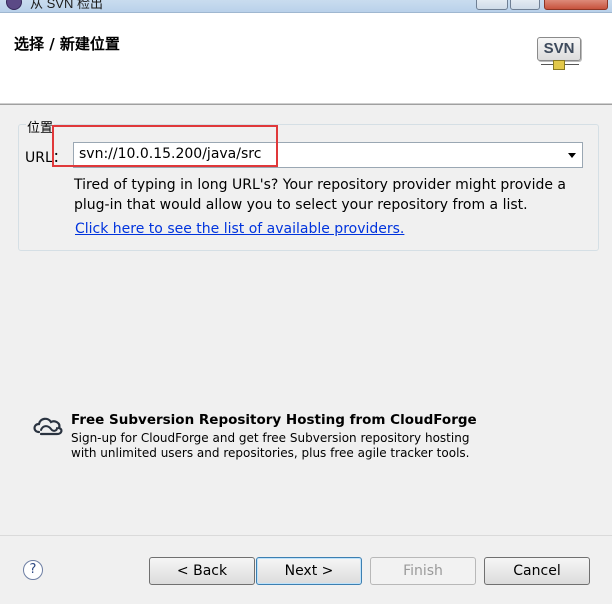 This screenshot has width=612, height=604. Describe the element at coordinates (40, 126) in the screenshot. I see `location-group-label: 位置` at that location.